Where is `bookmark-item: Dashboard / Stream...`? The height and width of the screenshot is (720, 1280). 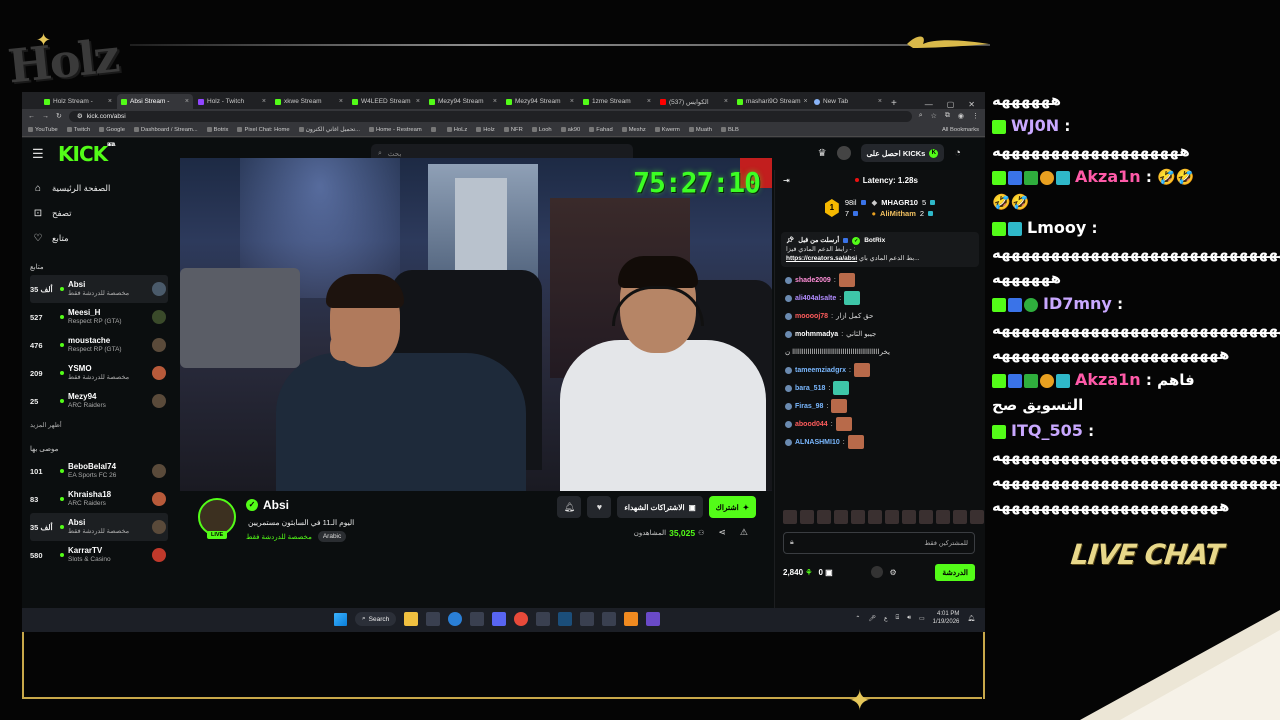 bookmark-item: Dashboard / Stream... is located at coordinates (165, 130).